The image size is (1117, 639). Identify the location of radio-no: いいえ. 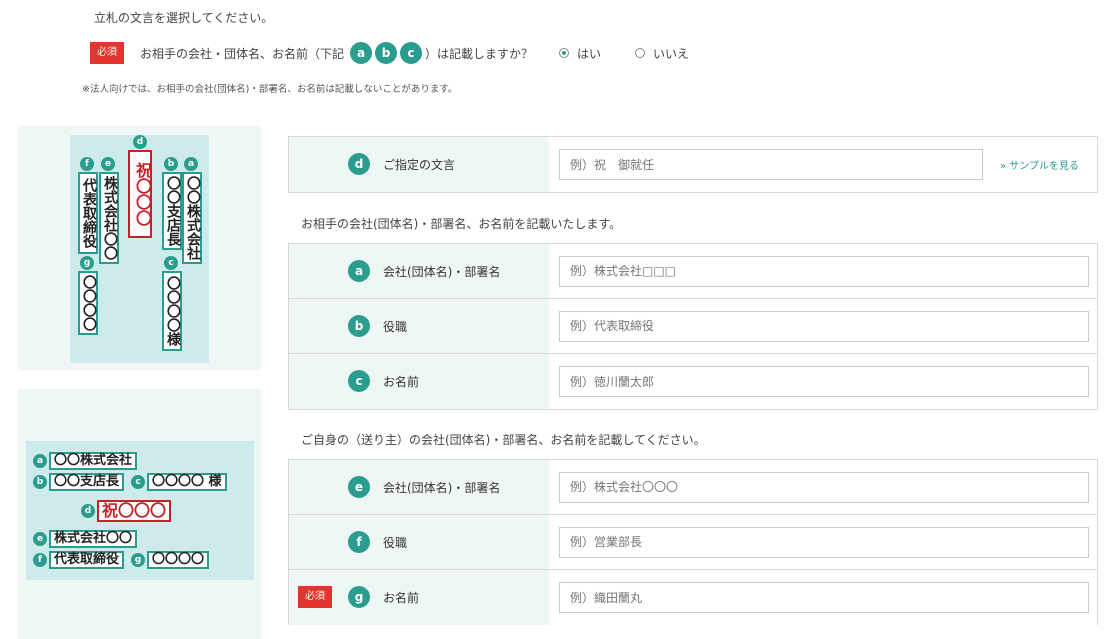
(662, 53).